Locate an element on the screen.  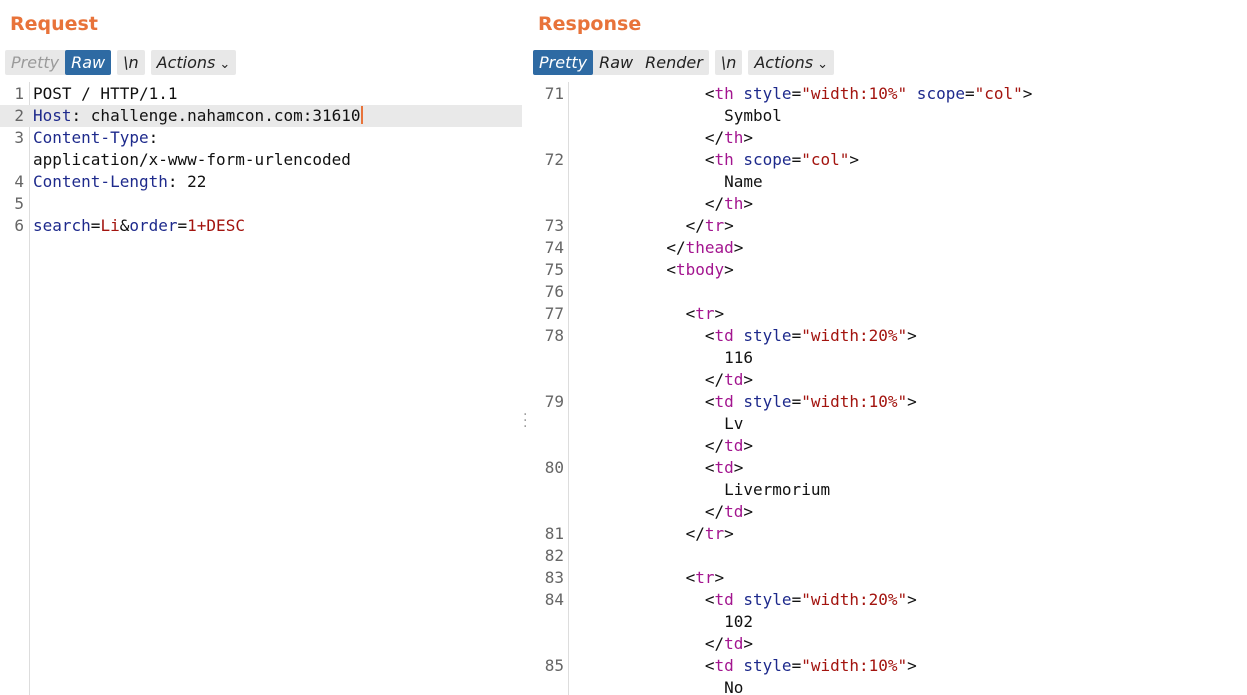
response-line-text: No is located at coordinates (656, 686).